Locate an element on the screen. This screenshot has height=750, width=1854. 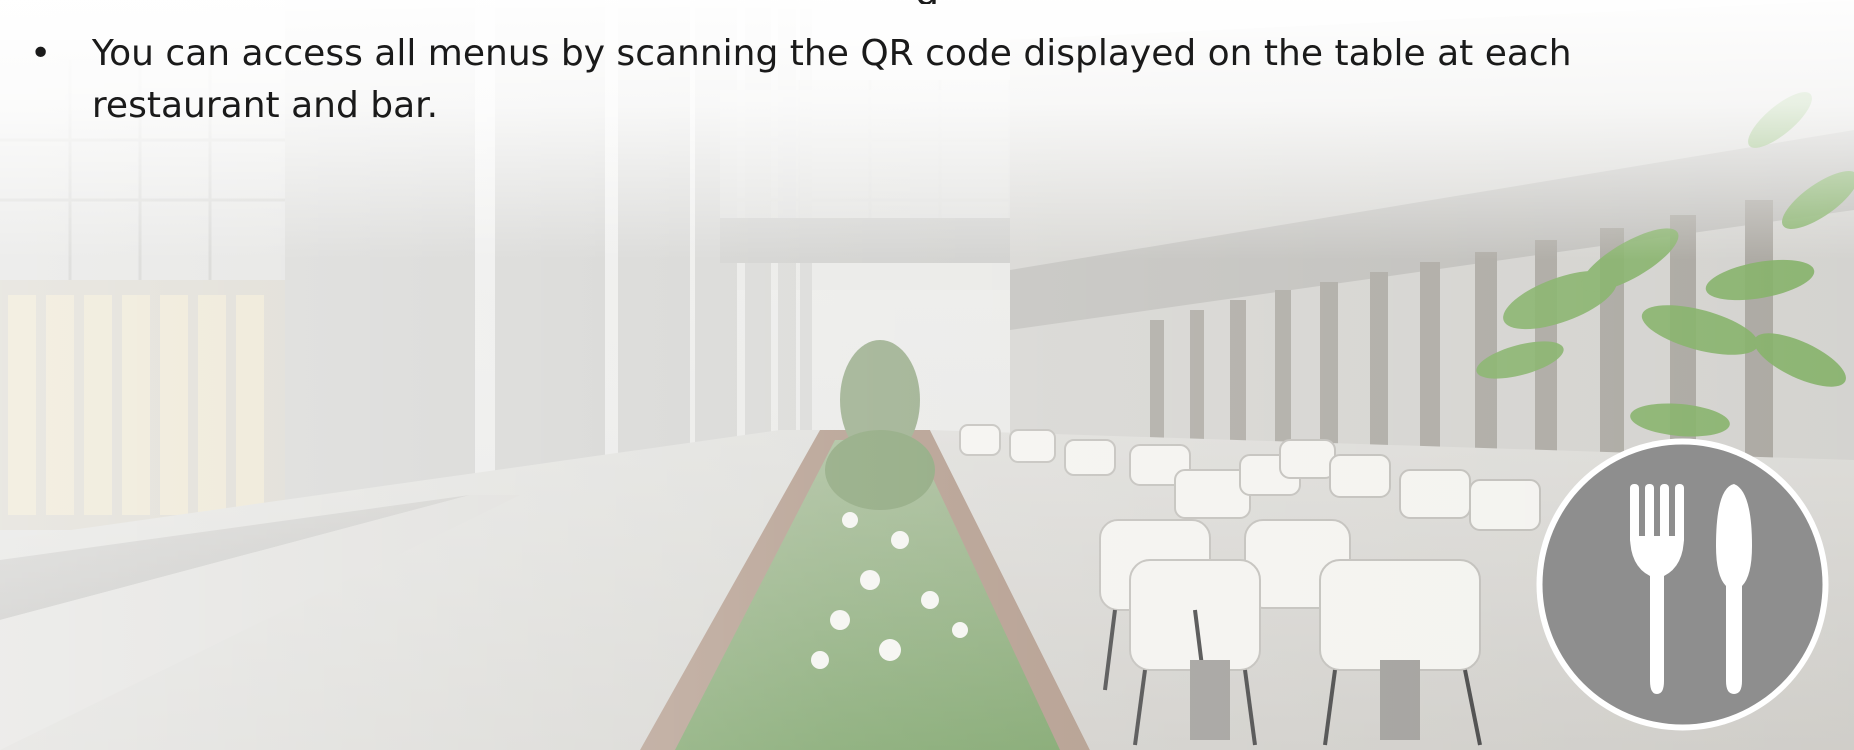
clipped-heading: g is located at coordinates (927, 2).